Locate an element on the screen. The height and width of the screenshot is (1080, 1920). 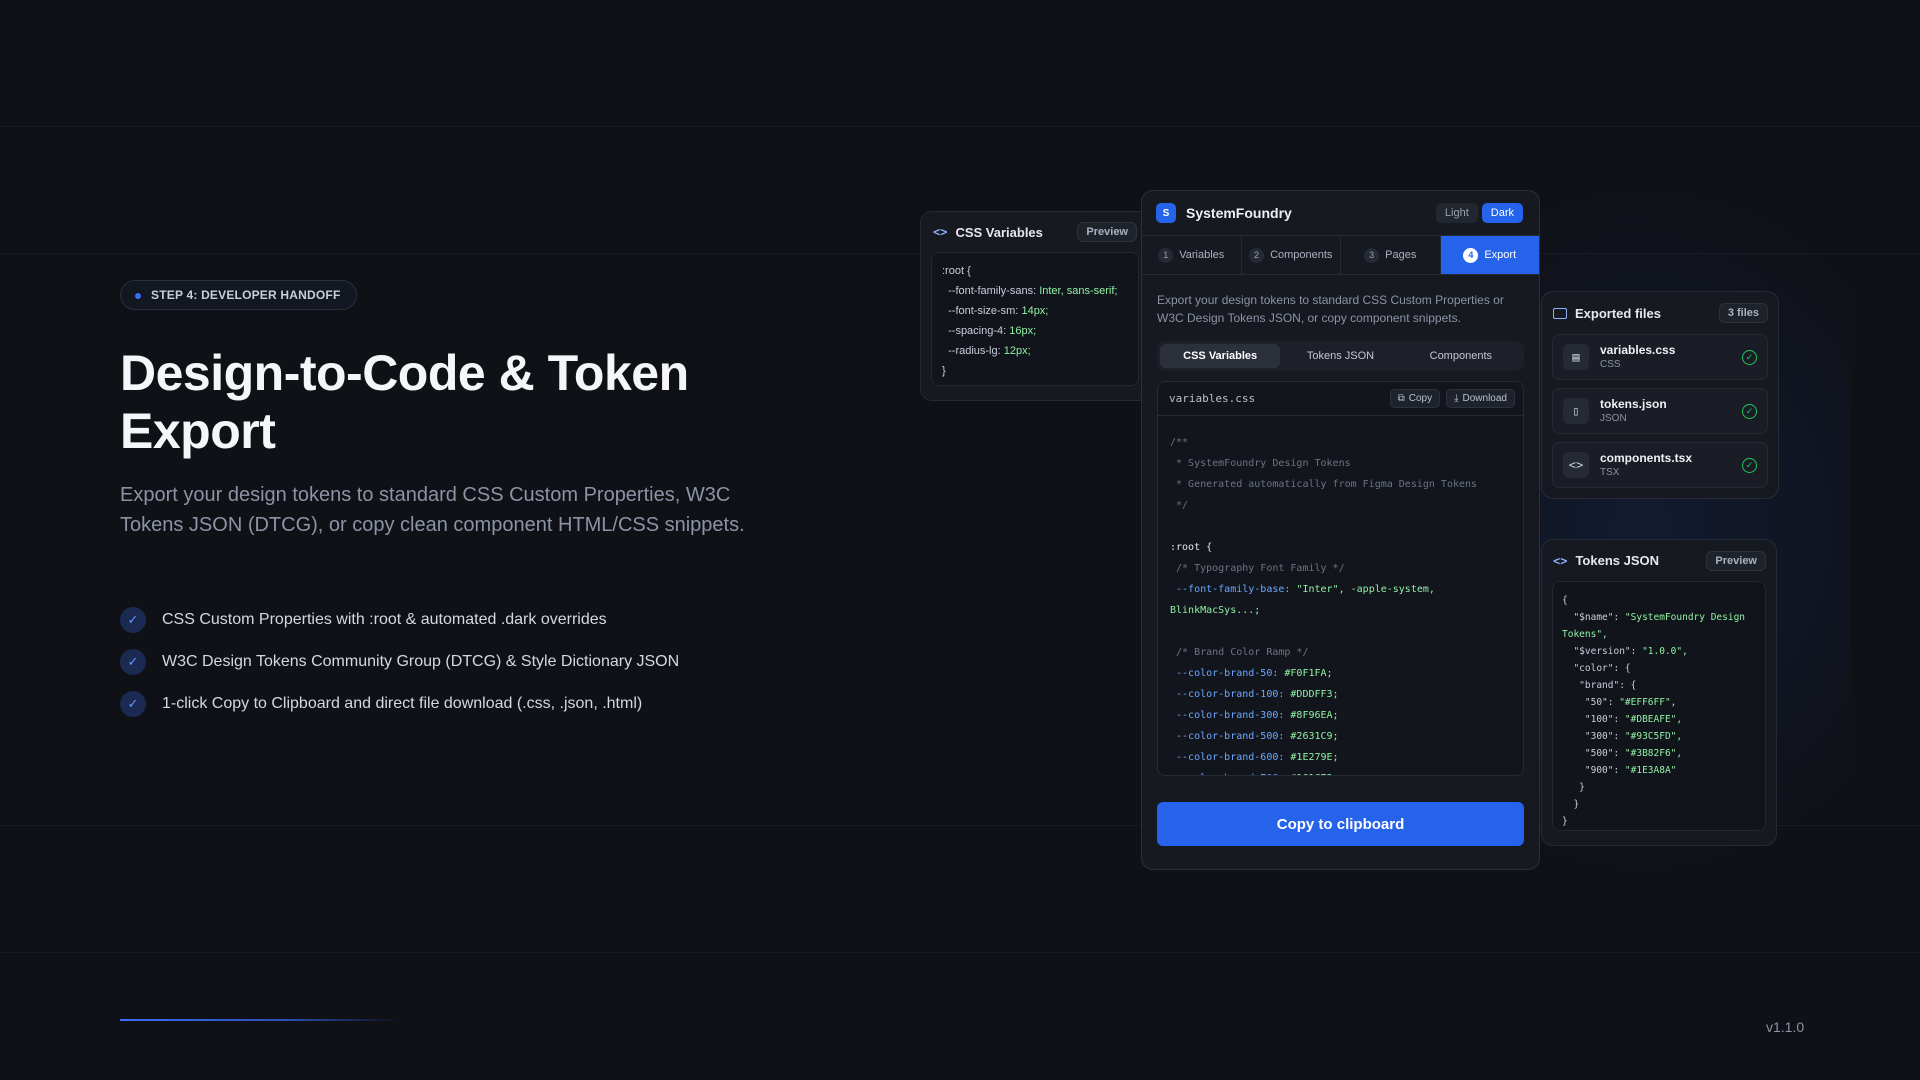
code-value: #F0F1FA; is located at coordinates (1305, 673).